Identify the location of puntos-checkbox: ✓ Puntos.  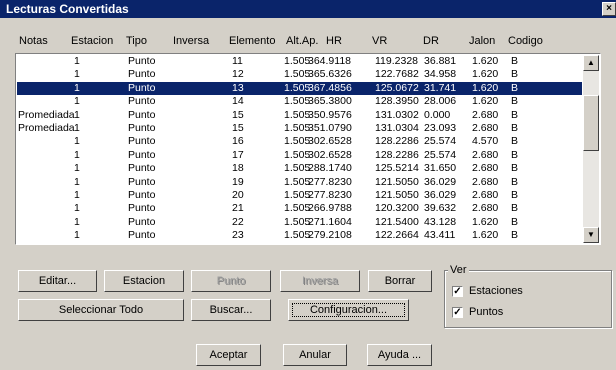
(477, 312).